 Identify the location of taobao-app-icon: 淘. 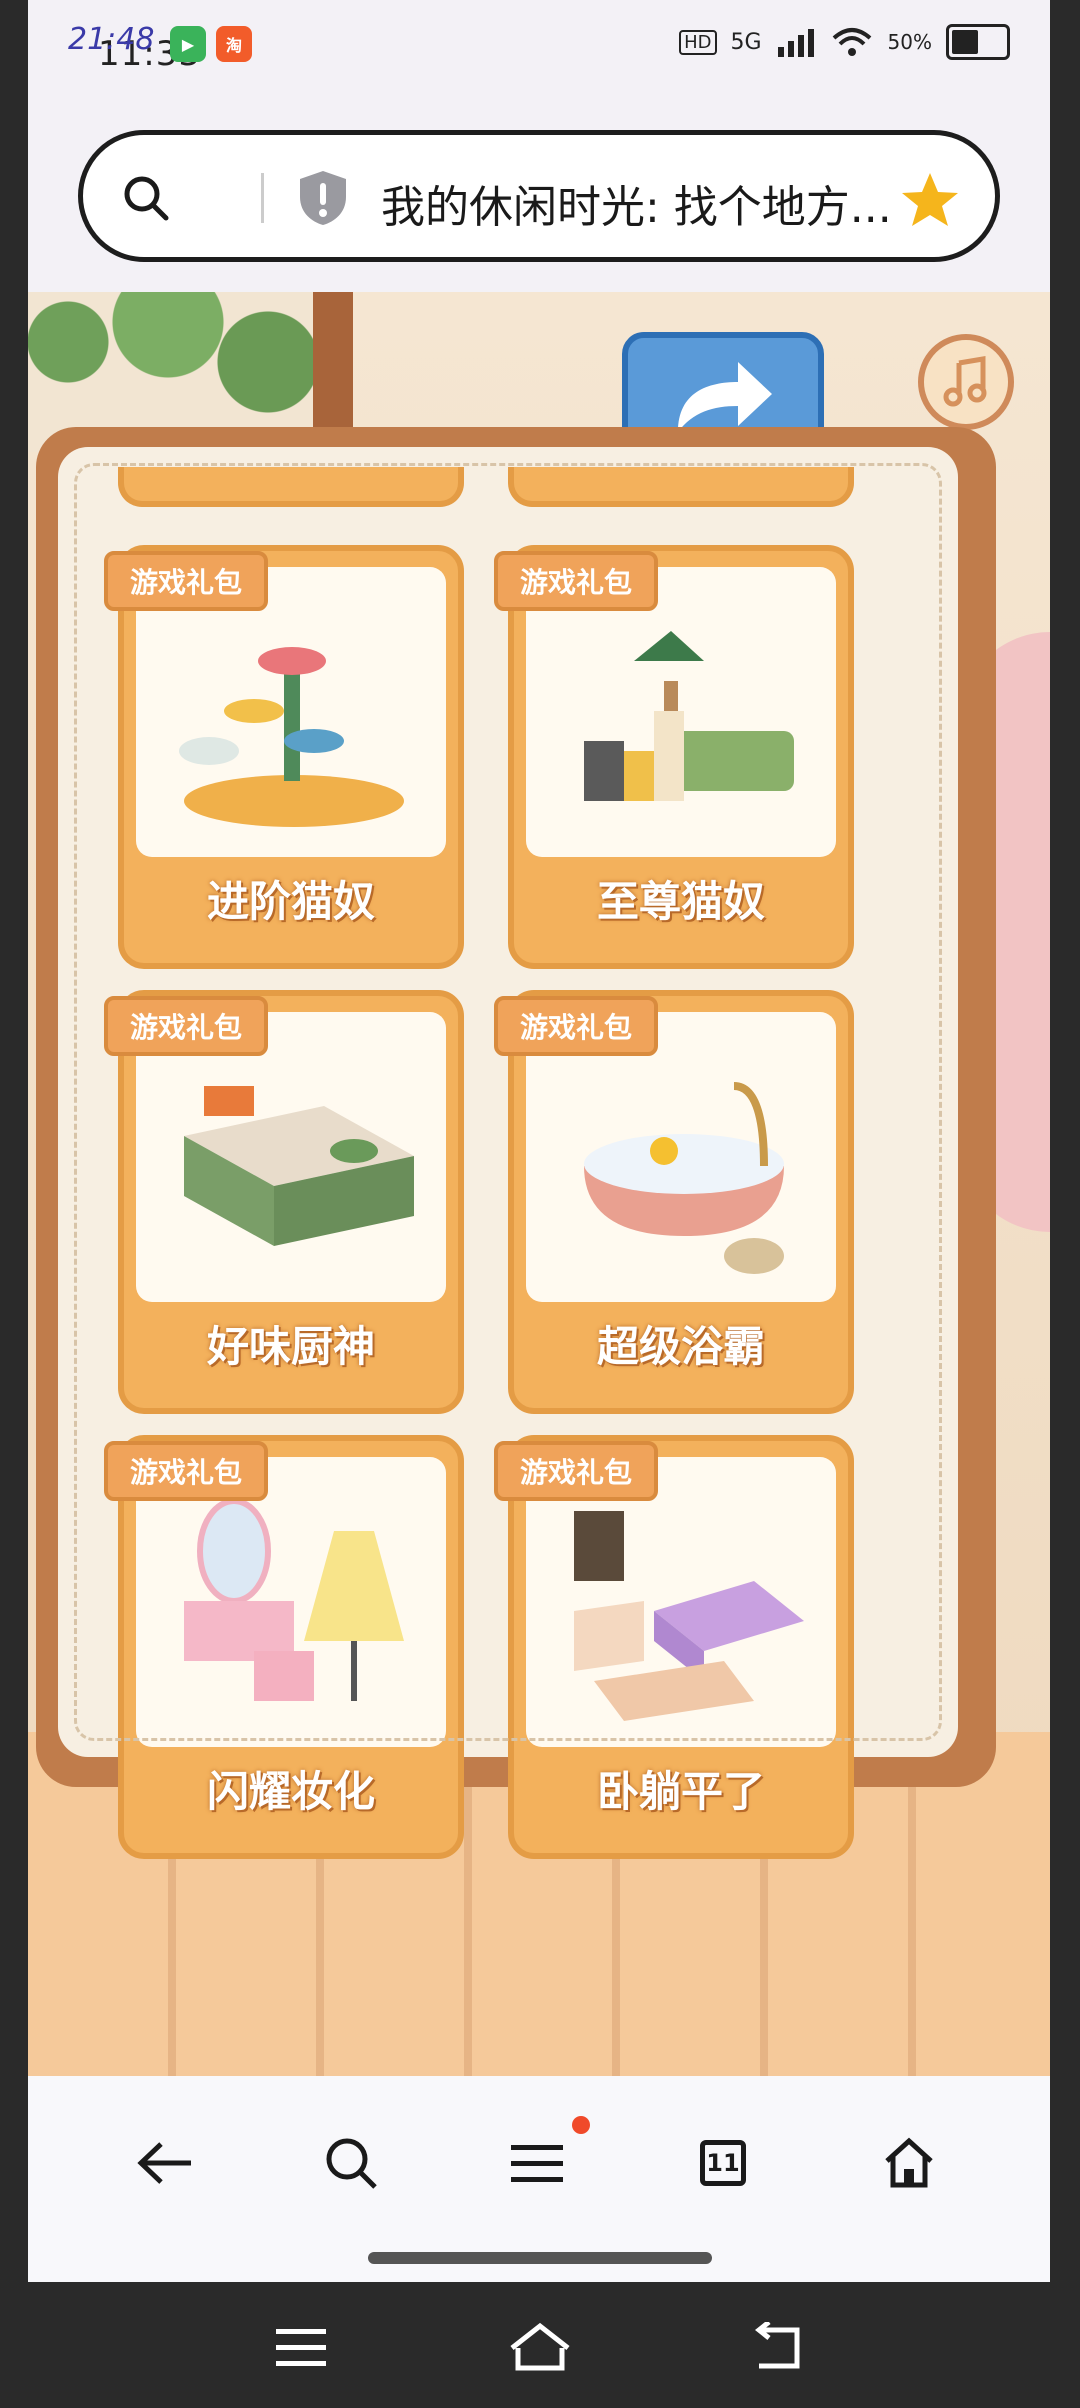
(234, 44).